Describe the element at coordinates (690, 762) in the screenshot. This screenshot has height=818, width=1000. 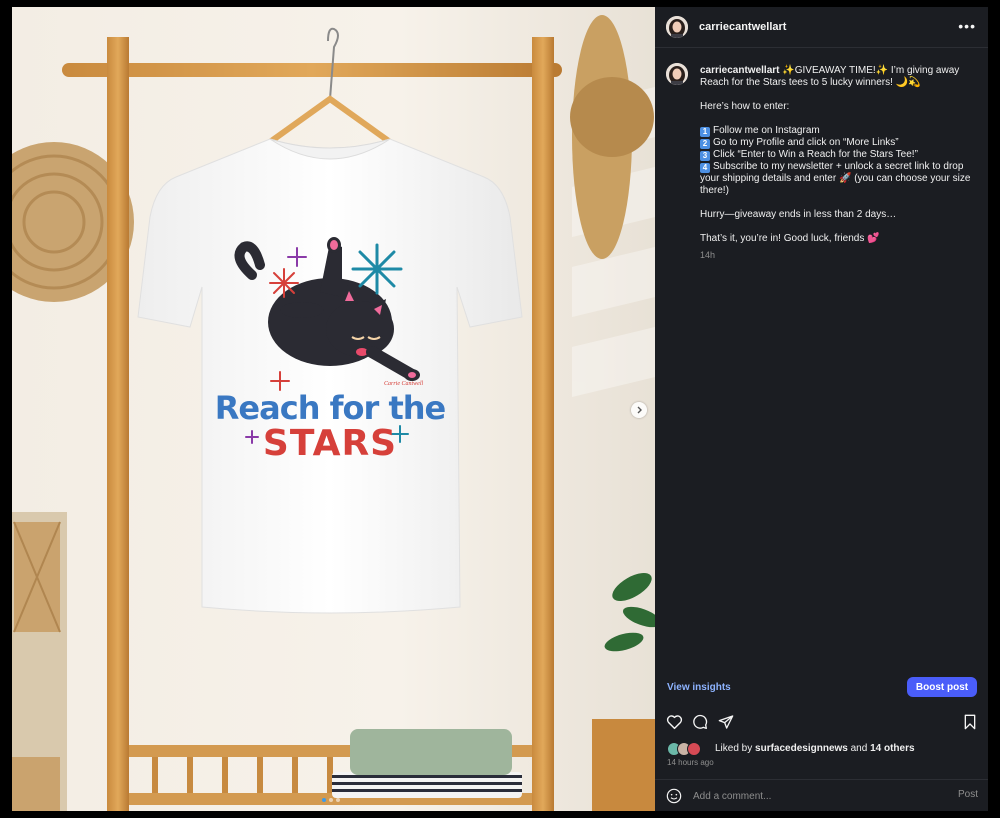
I see `post-timestamp: 14 hours ago` at that location.